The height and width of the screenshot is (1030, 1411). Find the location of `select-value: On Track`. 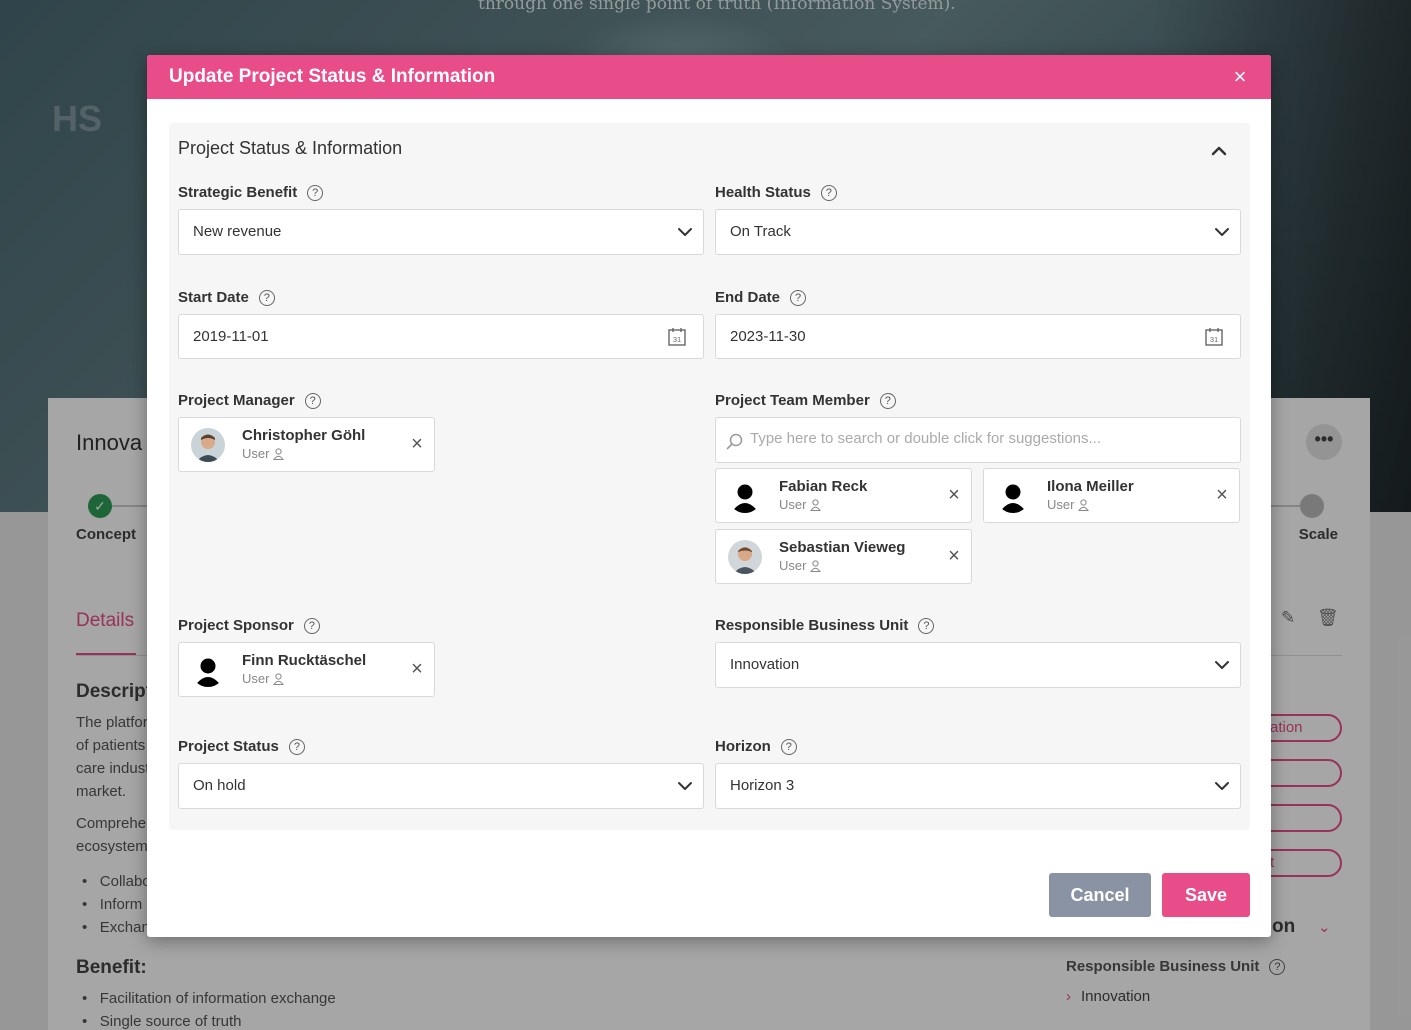

select-value: On Track is located at coordinates (760, 231).